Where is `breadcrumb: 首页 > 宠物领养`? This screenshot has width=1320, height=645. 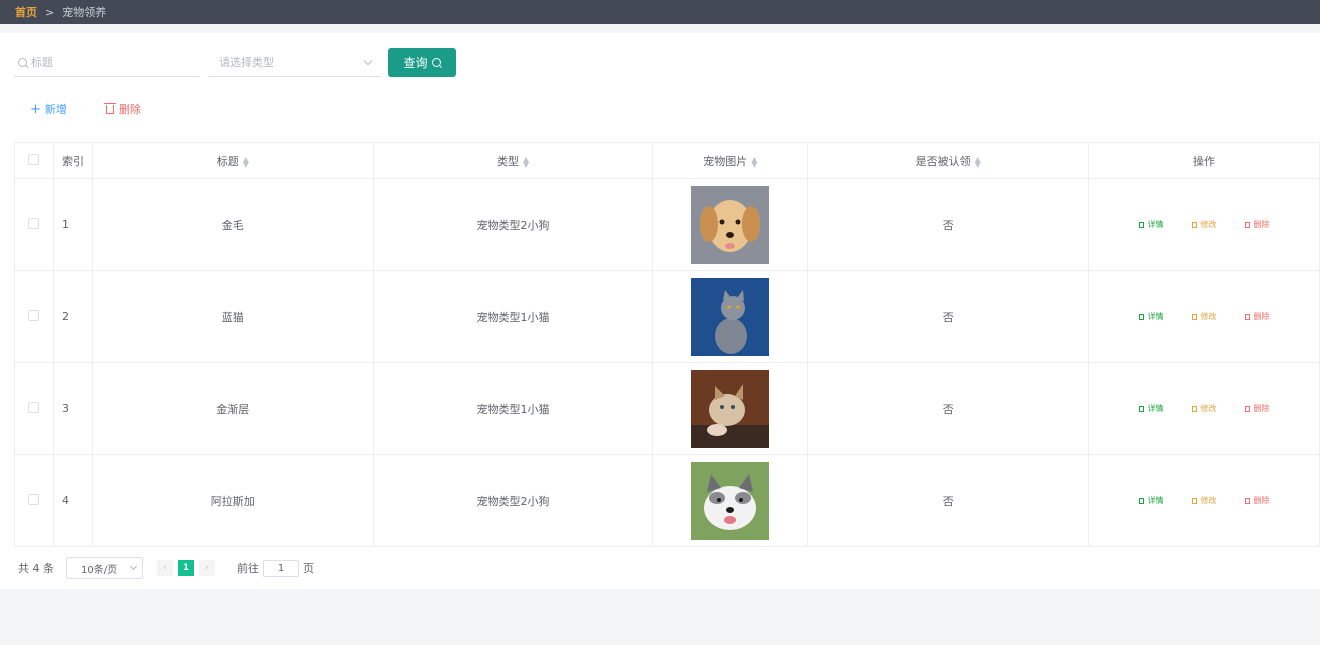
breadcrumb: 首页 > 宠物领养 is located at coordinates (660, 12).